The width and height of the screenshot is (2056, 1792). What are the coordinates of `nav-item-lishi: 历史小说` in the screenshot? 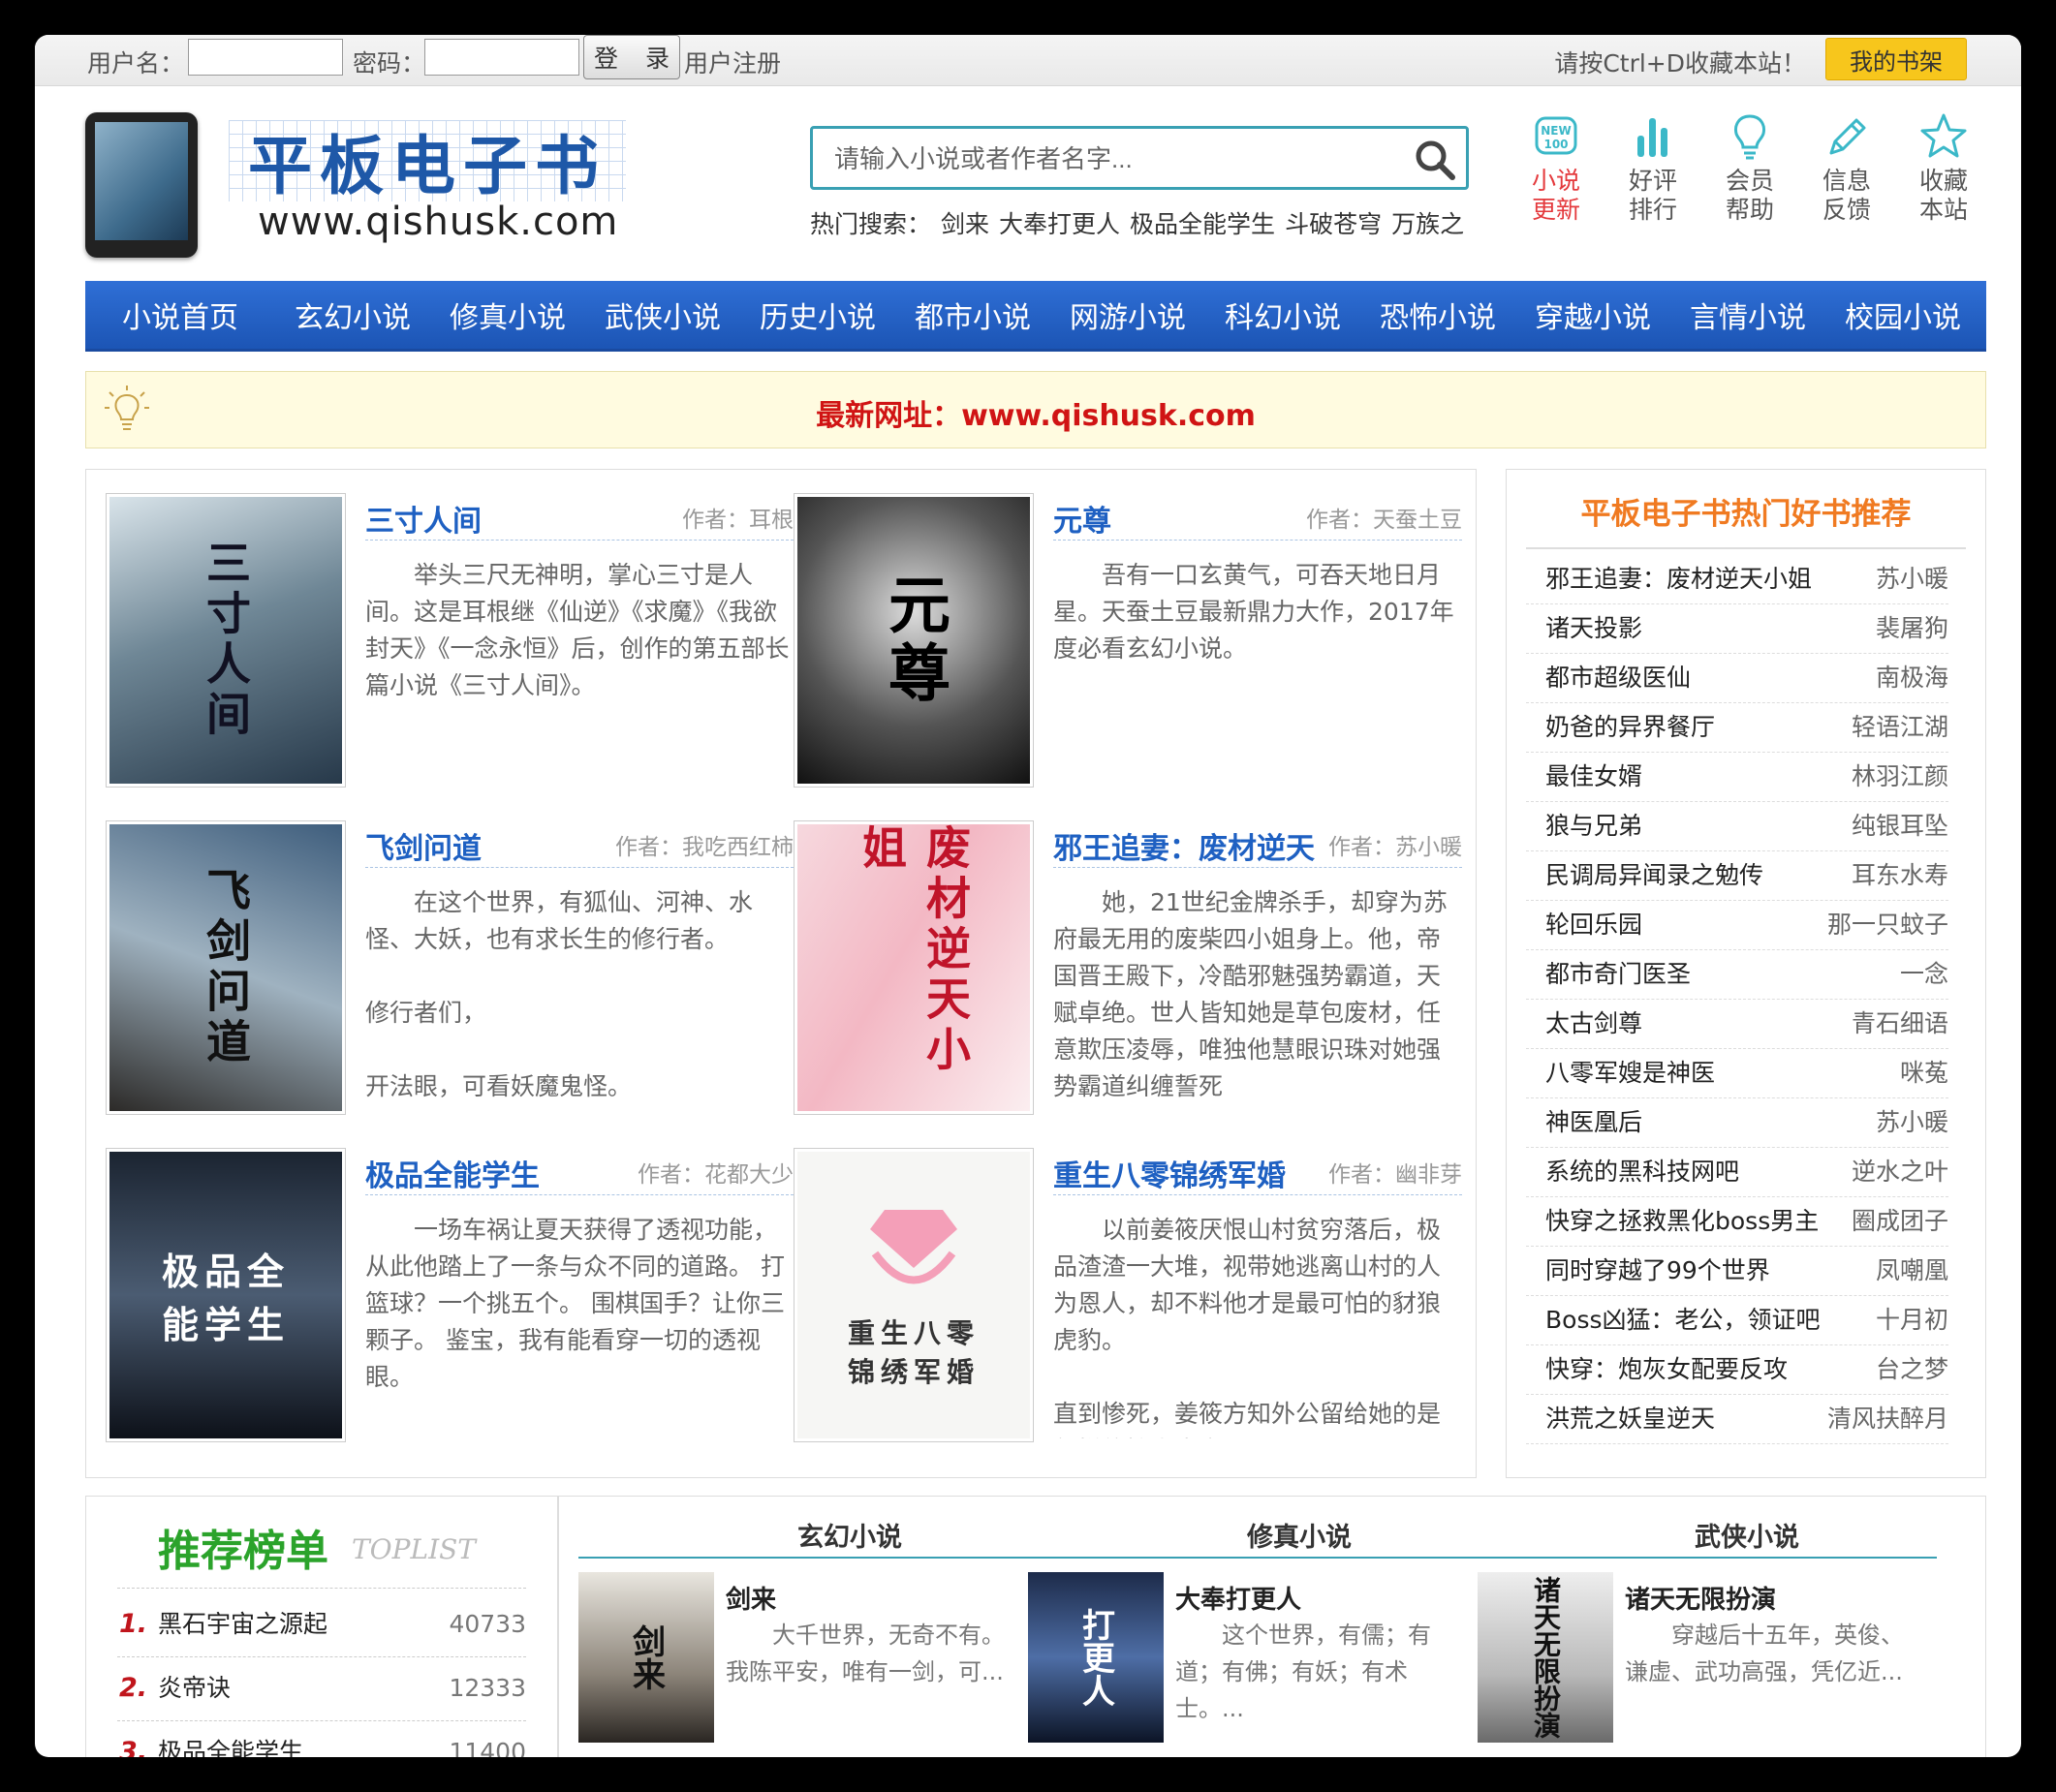 It's located at (818, 315).